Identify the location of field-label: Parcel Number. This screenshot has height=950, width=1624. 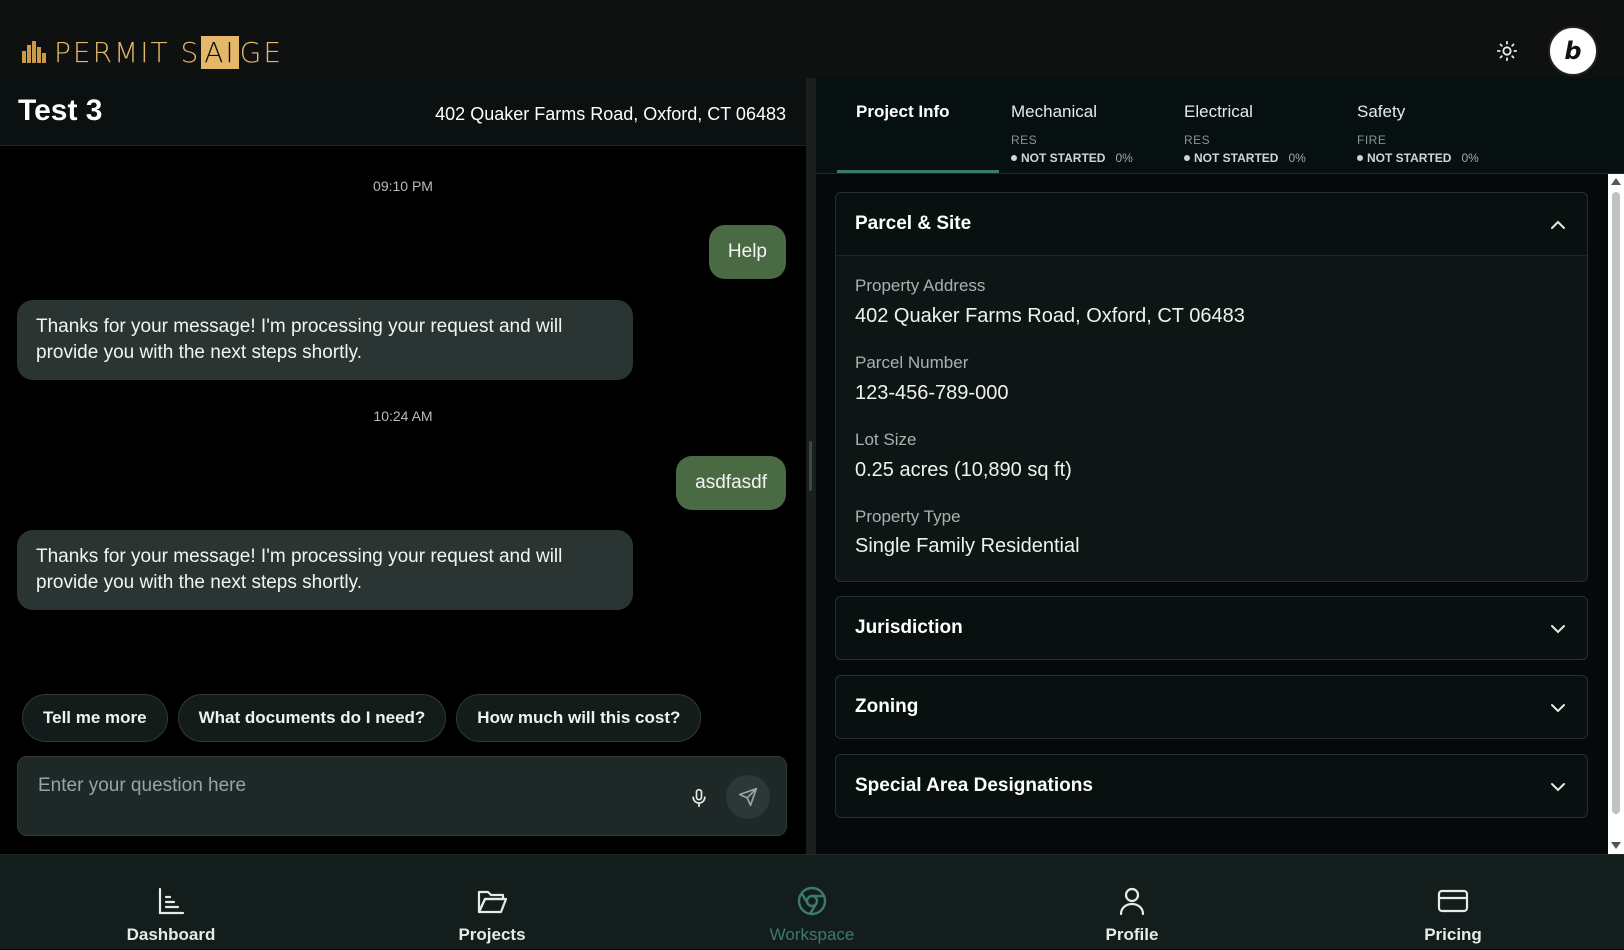
(912, 362).